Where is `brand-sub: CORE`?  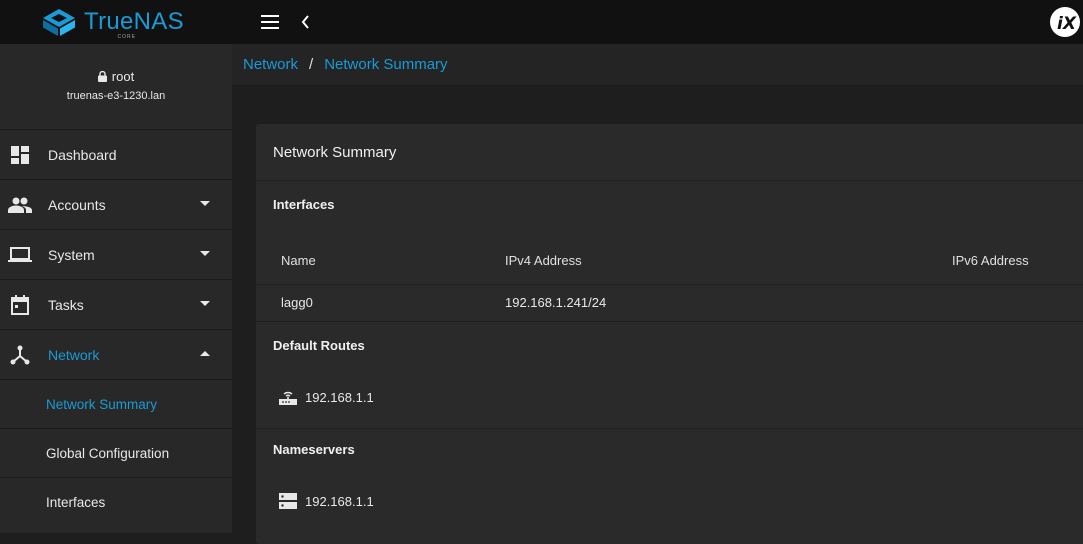 brand-sub: CORE is located at coordinates (126, 37).